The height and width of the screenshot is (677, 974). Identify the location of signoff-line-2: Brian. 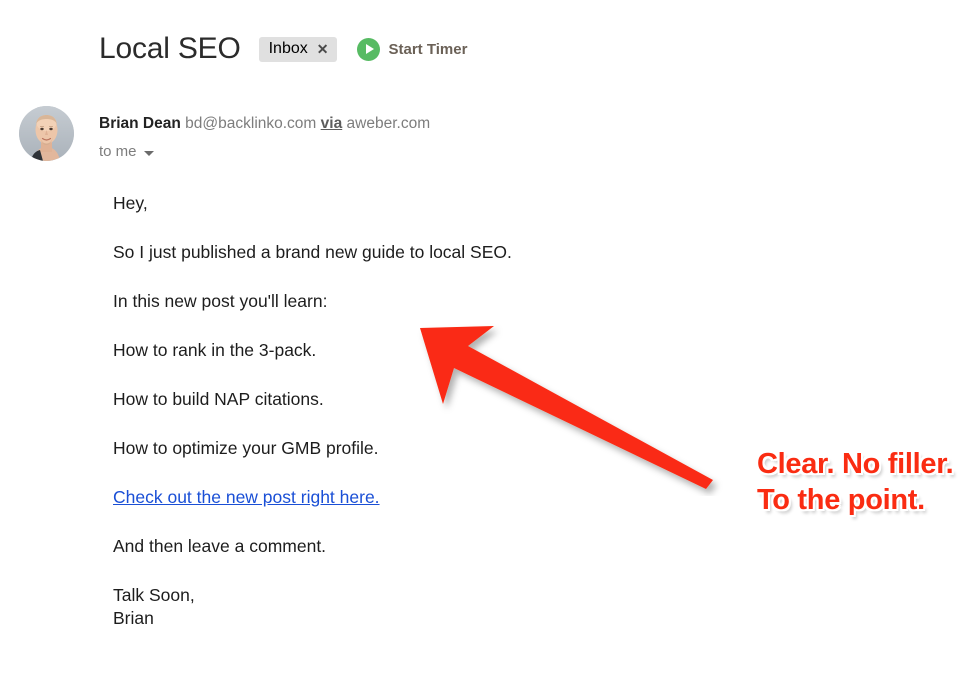
(133, 618).